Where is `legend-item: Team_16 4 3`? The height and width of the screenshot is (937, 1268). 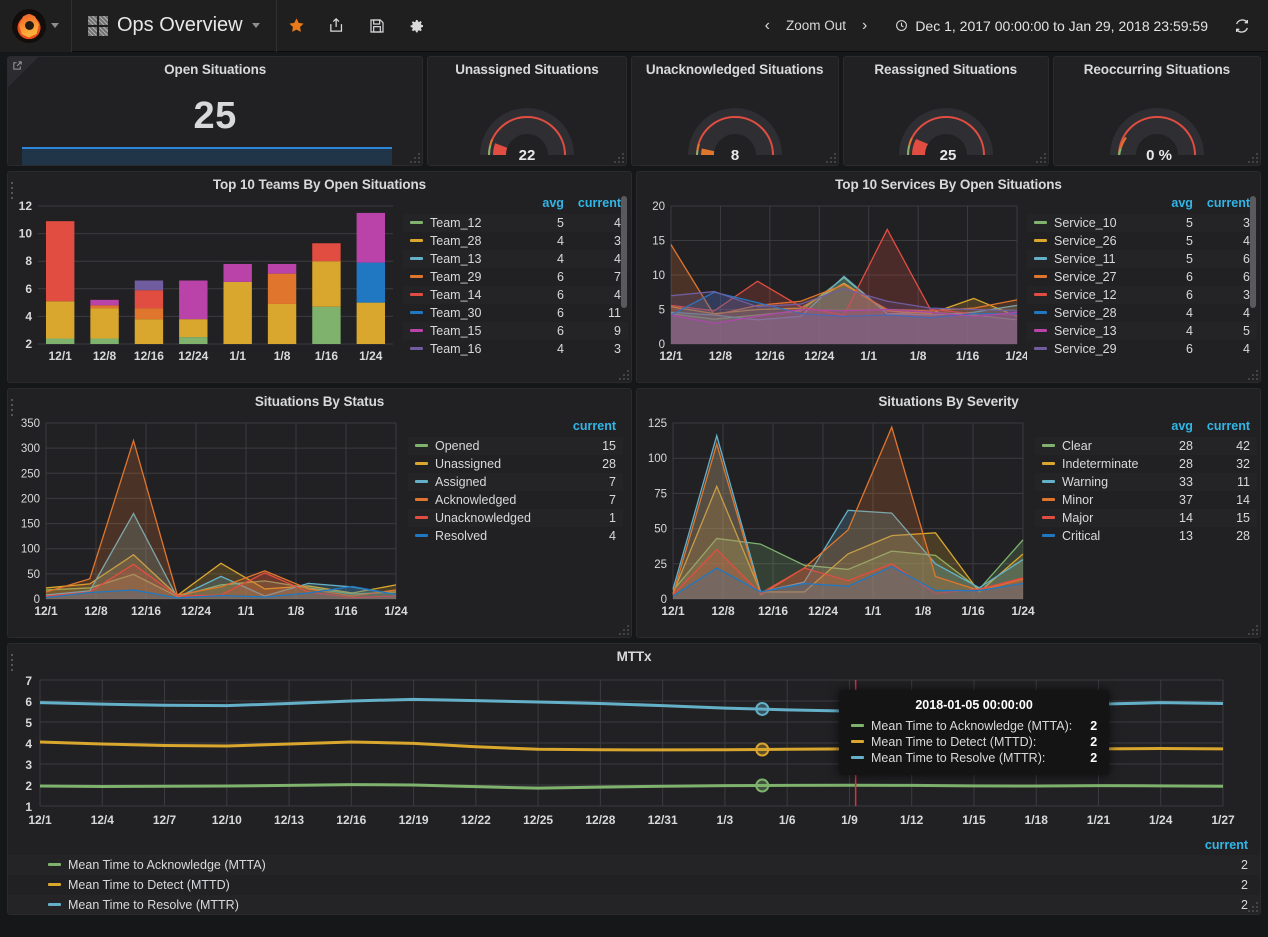 legend-item: Team_16 4 3 is located at coordinates (515, 349).